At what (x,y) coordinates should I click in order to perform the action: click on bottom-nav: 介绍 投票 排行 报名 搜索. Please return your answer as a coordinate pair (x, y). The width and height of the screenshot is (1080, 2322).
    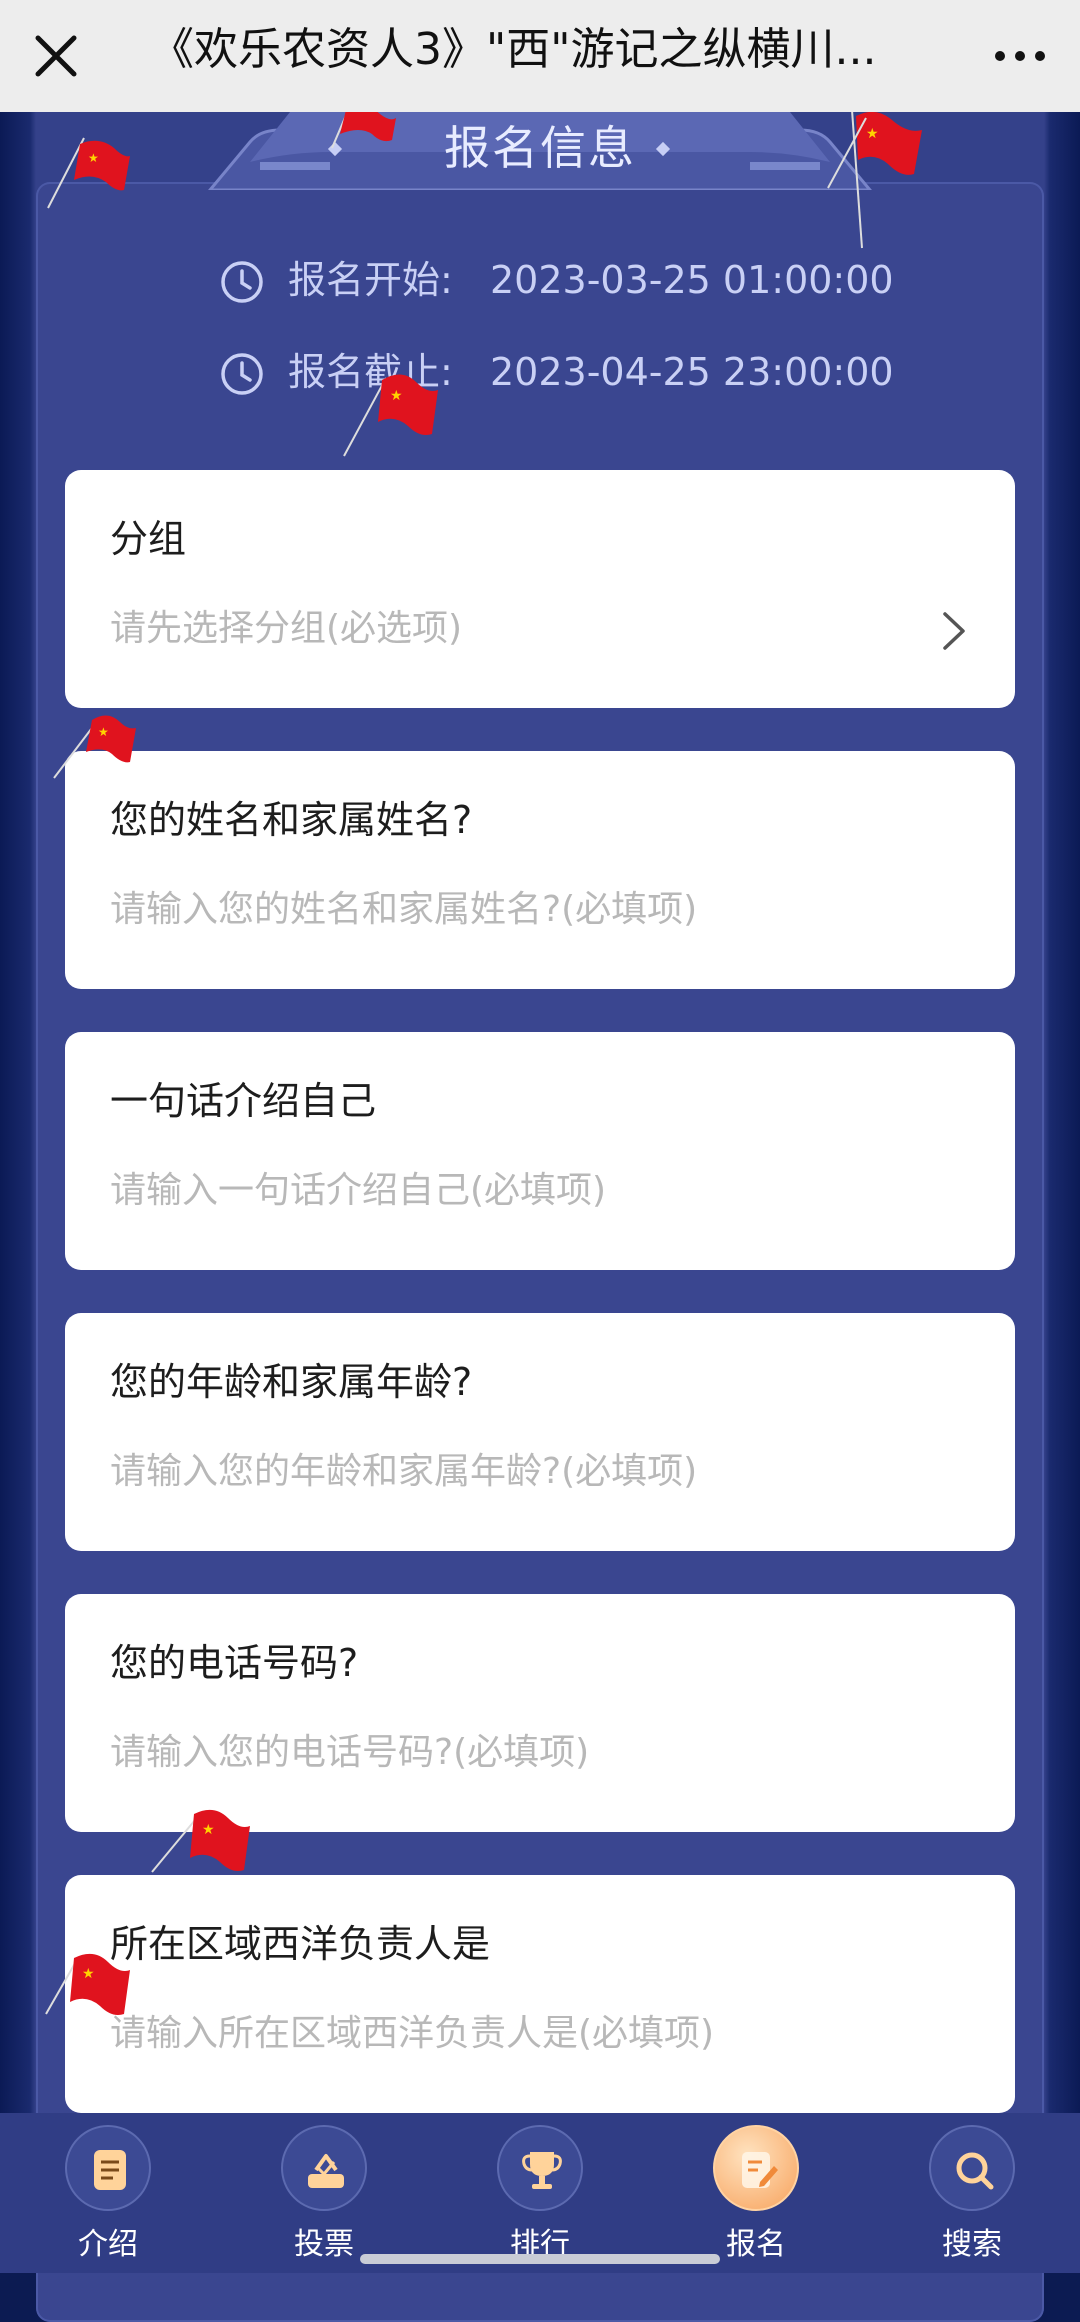
    Looking at the image, I should click on (540, 2193).